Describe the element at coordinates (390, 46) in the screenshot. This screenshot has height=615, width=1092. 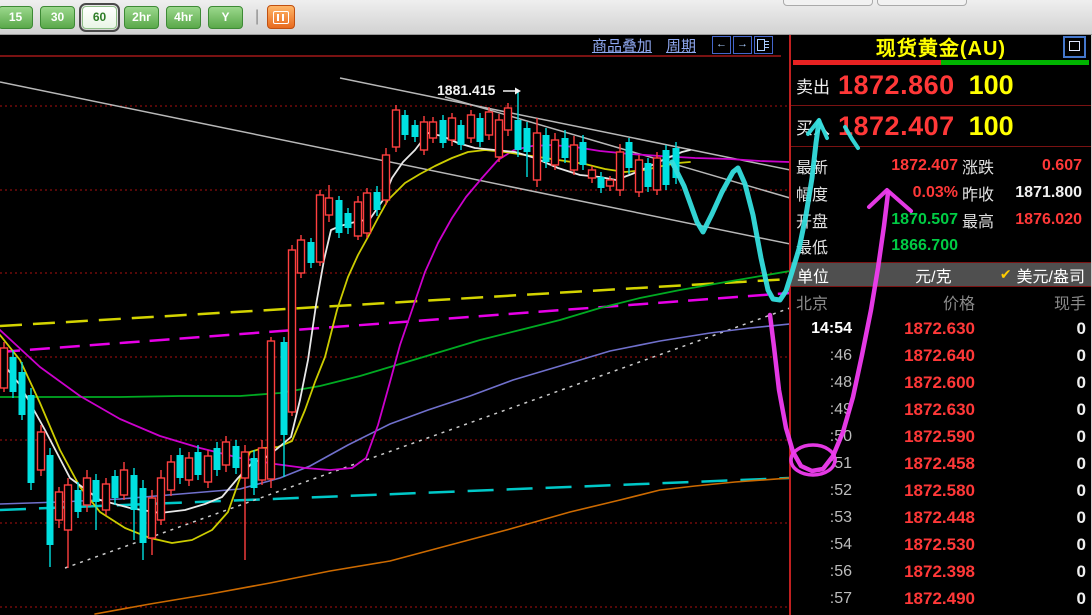
I see `chart-header: 商品叠加 周期 ← →` at that location.